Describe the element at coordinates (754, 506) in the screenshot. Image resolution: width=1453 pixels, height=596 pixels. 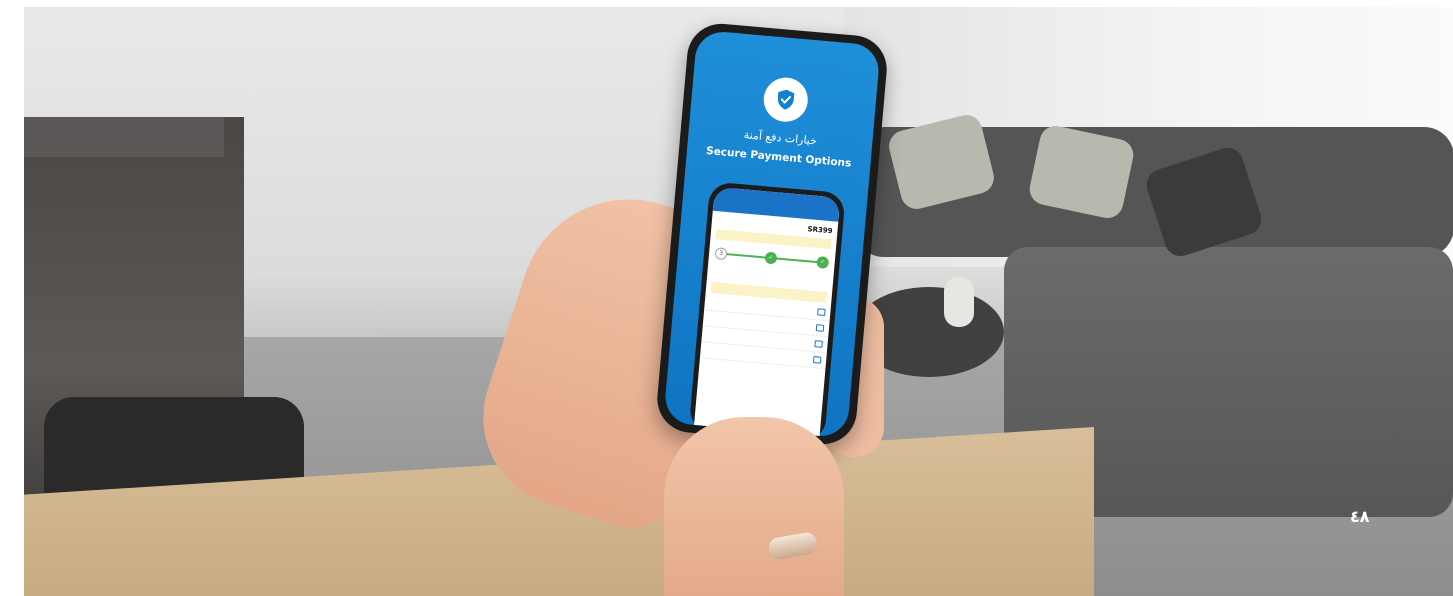
I see `right-hand` at that location.